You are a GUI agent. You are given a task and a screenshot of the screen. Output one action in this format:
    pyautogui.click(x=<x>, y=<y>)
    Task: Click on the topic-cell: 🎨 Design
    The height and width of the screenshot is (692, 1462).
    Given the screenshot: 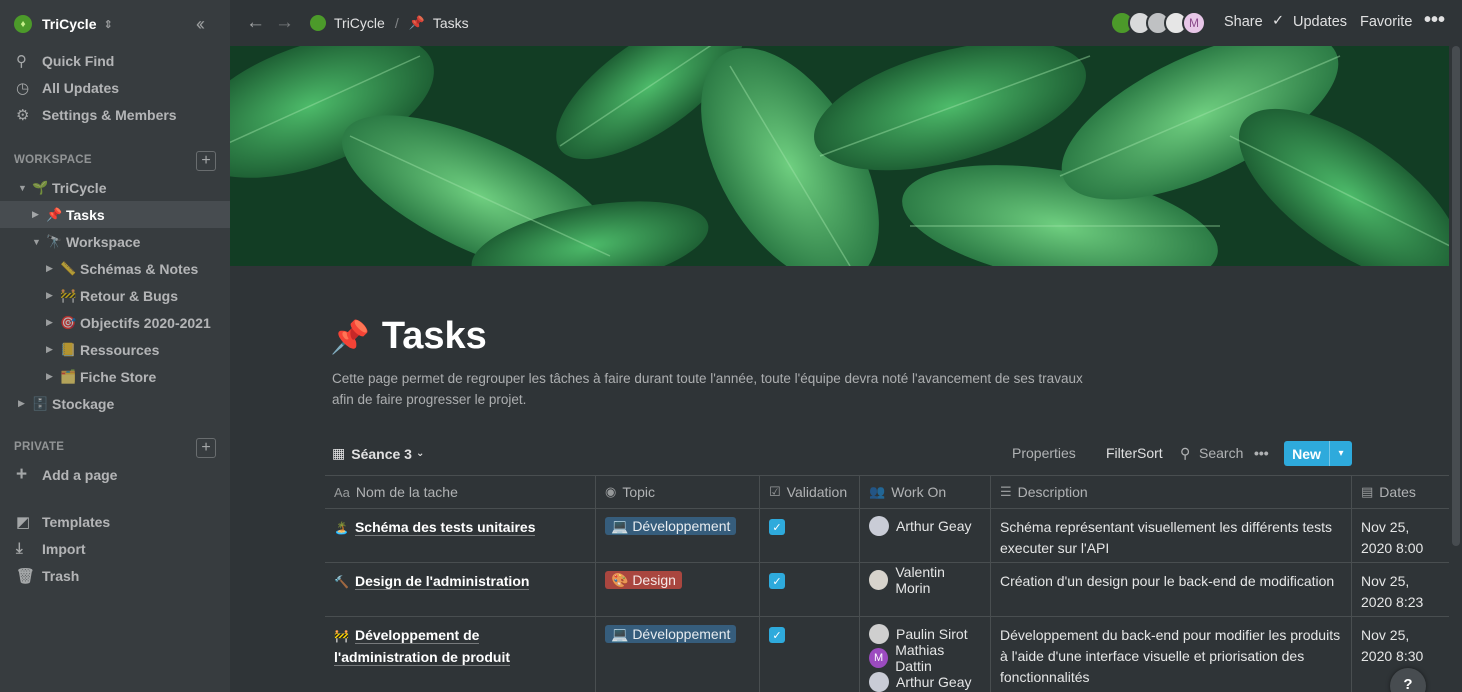 What is the action you would take?
    pyautogui.click(x=678, y=589)
    